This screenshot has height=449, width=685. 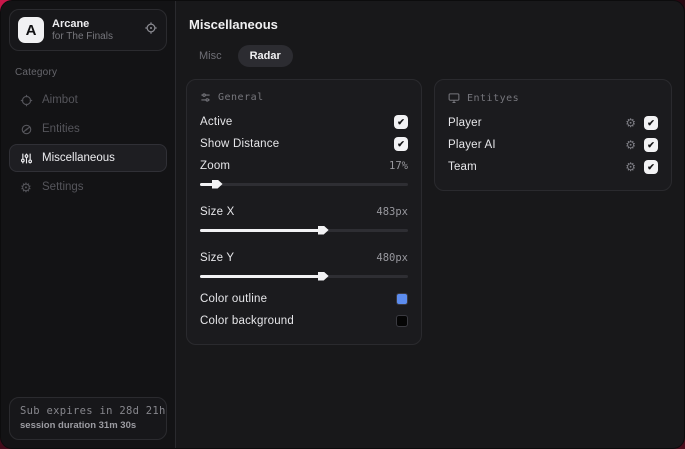 I want to click on tab-misc: Misc, so click(x=210, y=56).